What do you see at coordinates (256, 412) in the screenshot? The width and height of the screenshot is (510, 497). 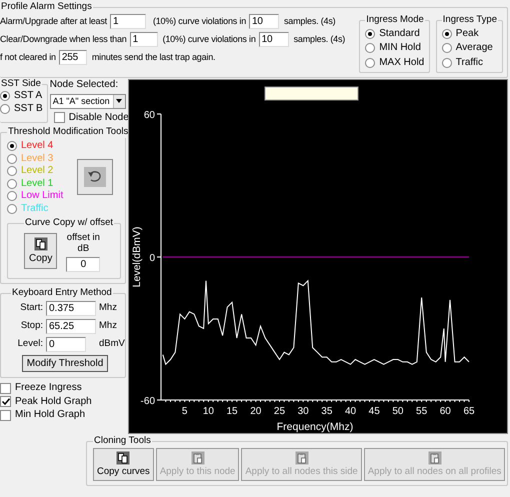 I see `x-tick-label: 20` at bounding box center [256, 412].